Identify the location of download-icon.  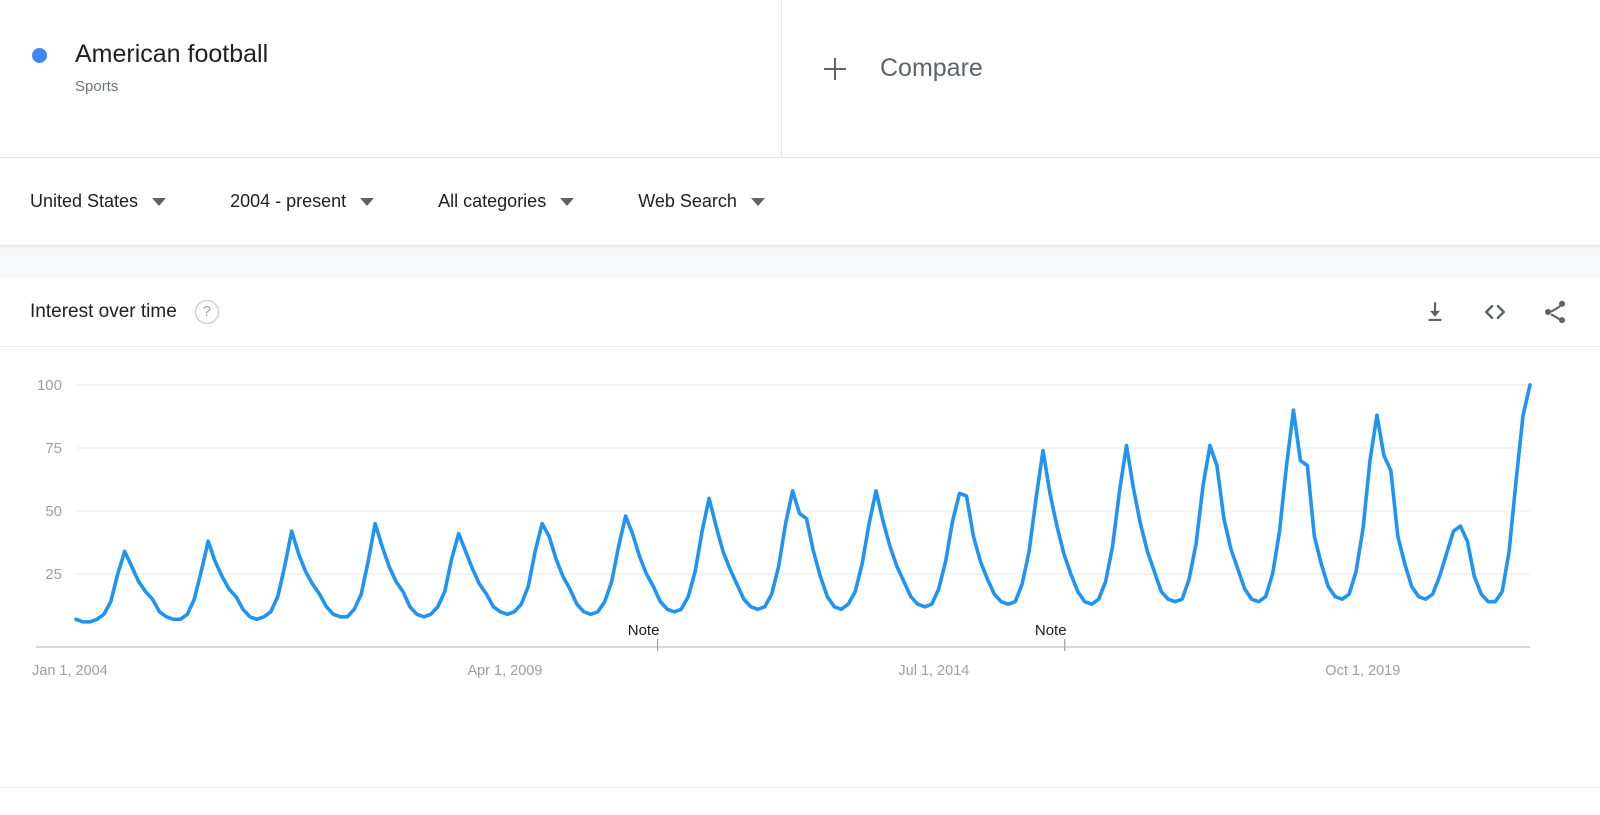
(1435, 312).